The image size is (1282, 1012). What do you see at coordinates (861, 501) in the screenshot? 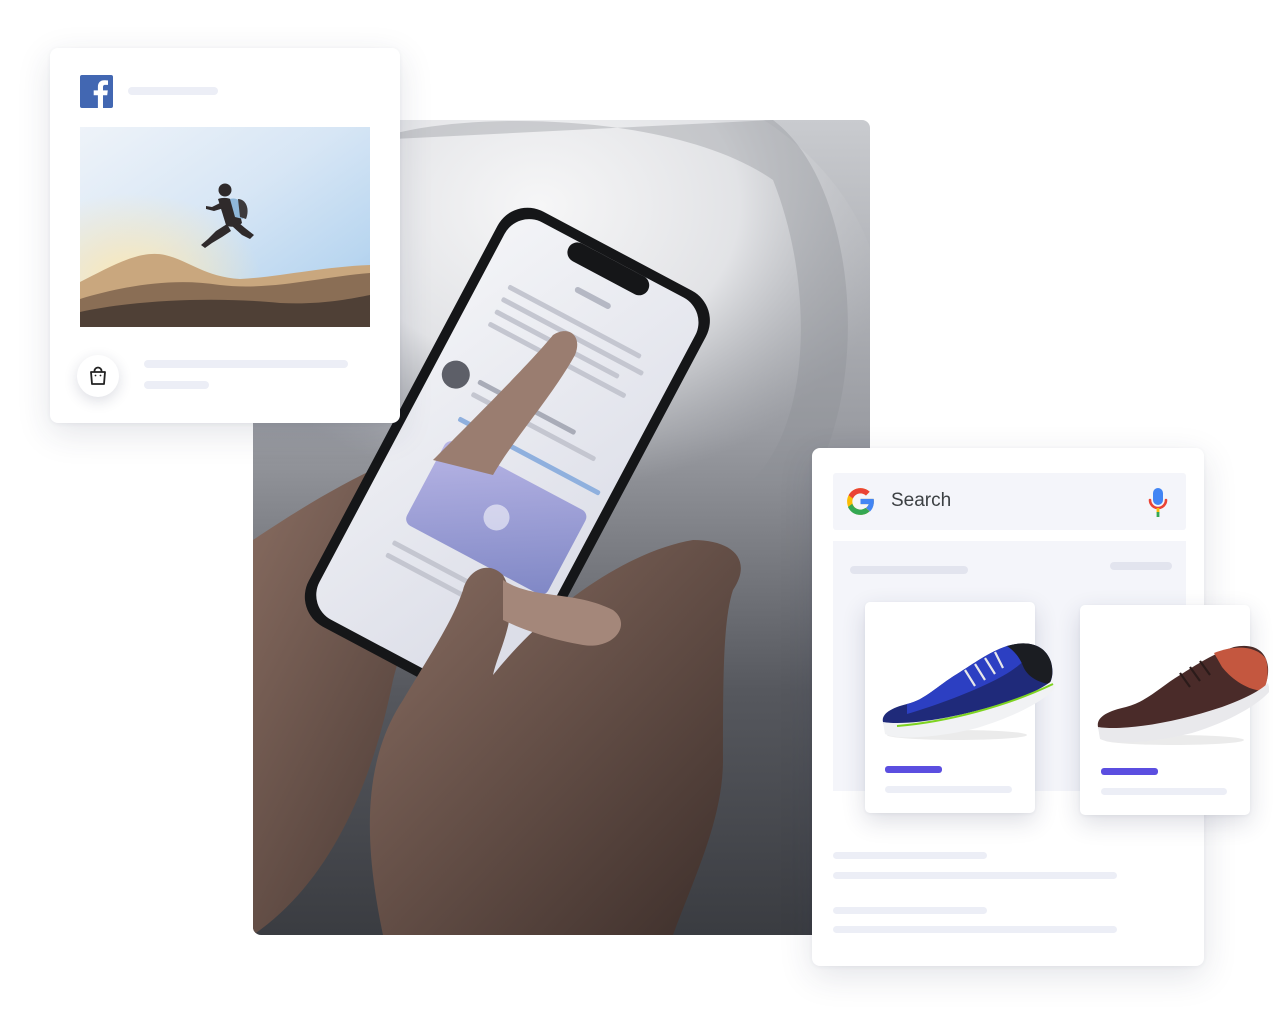
I see `google-g-icon` at bounding box center [861, 501].